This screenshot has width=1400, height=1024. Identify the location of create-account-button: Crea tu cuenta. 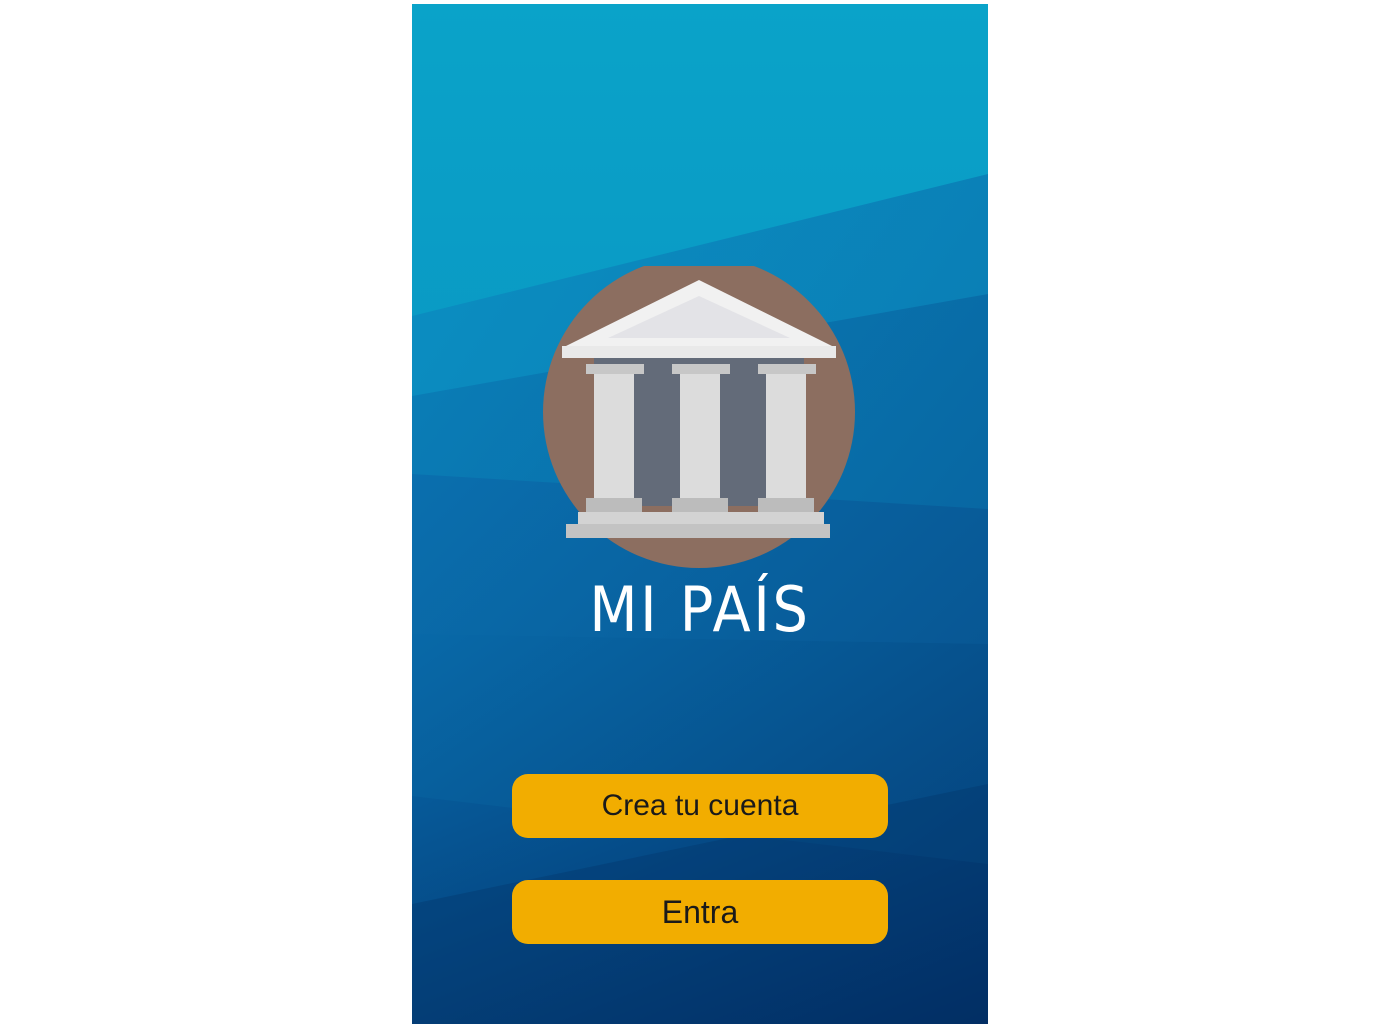
(700, 806).